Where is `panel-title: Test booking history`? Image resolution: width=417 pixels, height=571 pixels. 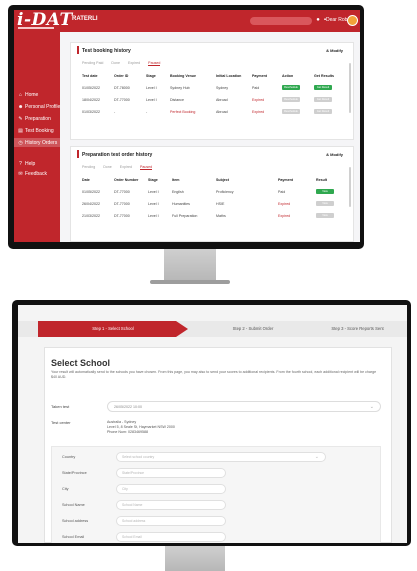 panel-title: Test booking history is located at coordinates (106, 51).